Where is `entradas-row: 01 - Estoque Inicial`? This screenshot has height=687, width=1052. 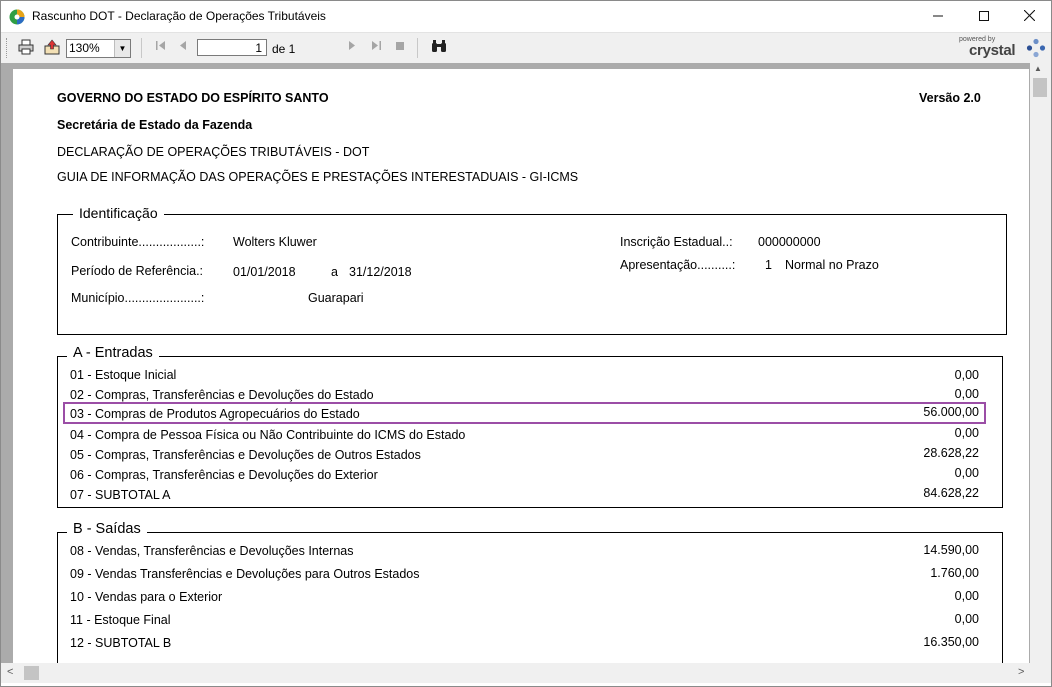 entradas-row: 01 - Estoque Inicial is located at coordinates (123, 375).